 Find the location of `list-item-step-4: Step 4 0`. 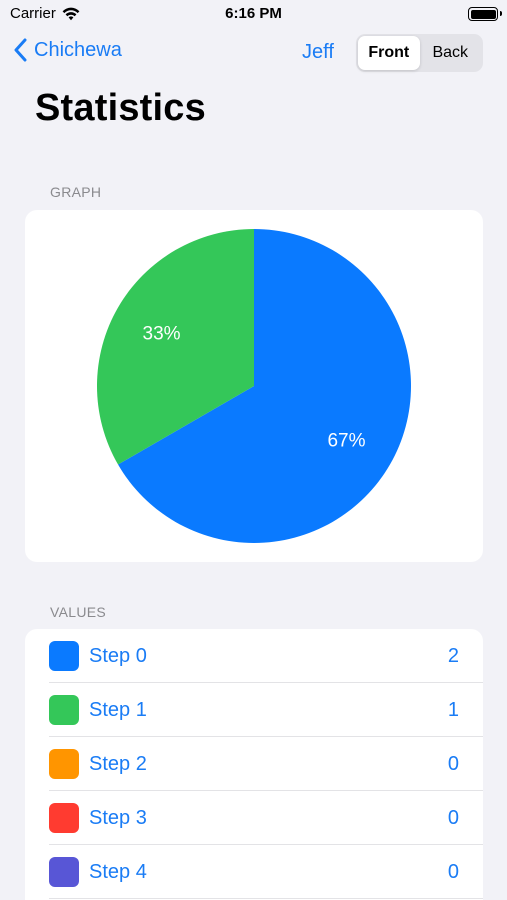

list-item-step-4: Step 4 0 is located at coordinates (254, 872).